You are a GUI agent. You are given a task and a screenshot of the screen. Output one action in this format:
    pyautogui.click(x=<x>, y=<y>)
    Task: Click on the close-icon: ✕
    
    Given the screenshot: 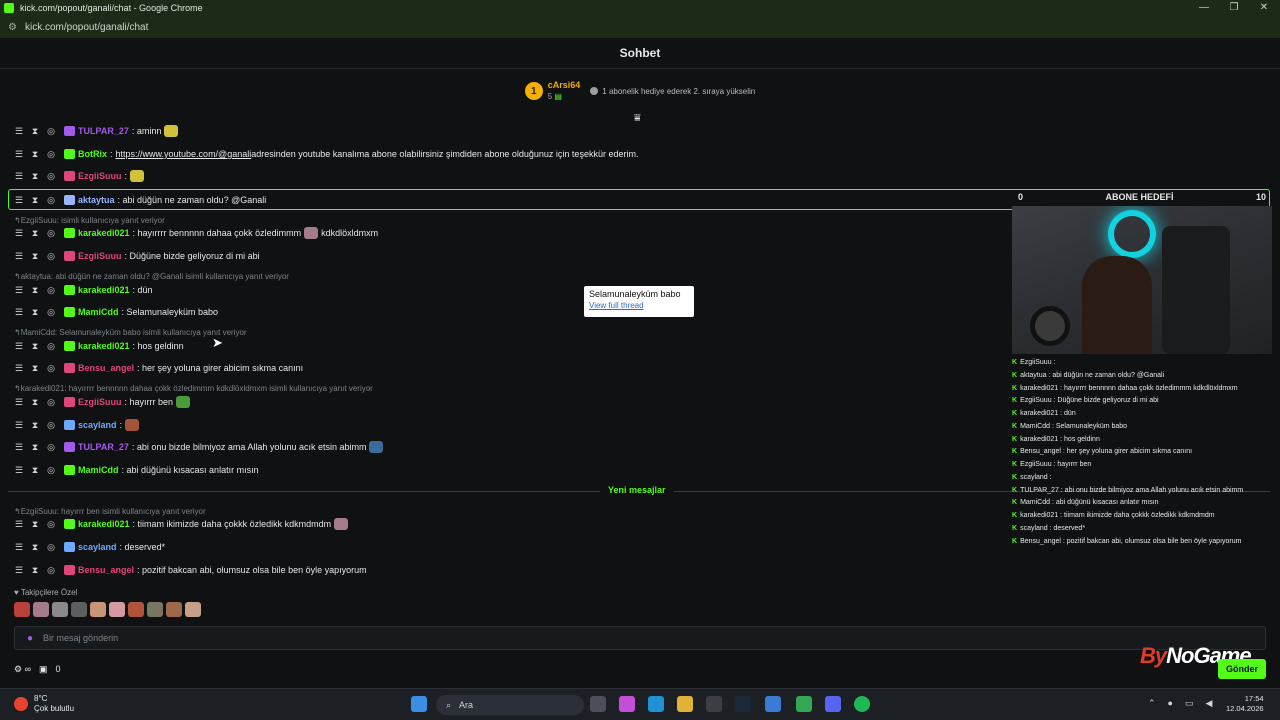 What is the action you would take?
    pyautogui.click(x=1264, y=8)
    